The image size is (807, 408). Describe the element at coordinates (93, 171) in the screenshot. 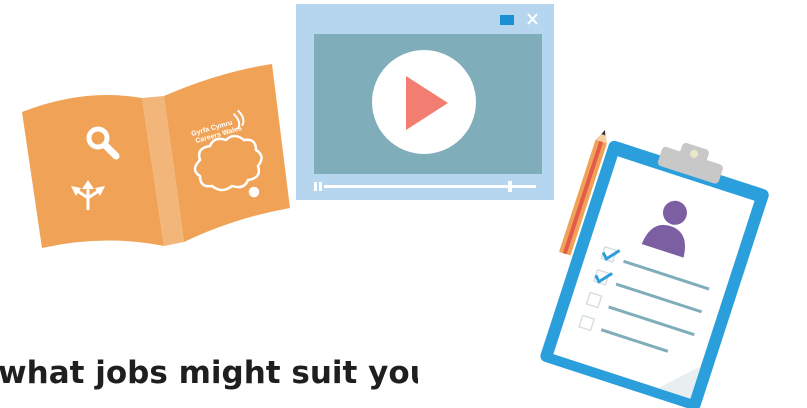

I see `booklet-left-page` at that location.